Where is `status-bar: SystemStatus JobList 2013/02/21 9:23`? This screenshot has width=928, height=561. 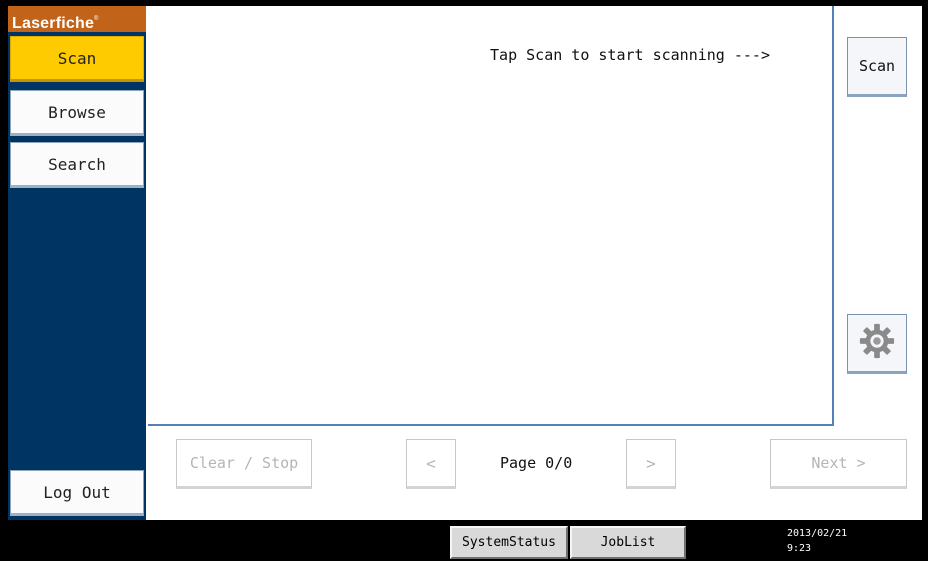
status-bar: SystemStatus JobList 2013/02/21 9:23 is located at coordinates (465, 539).